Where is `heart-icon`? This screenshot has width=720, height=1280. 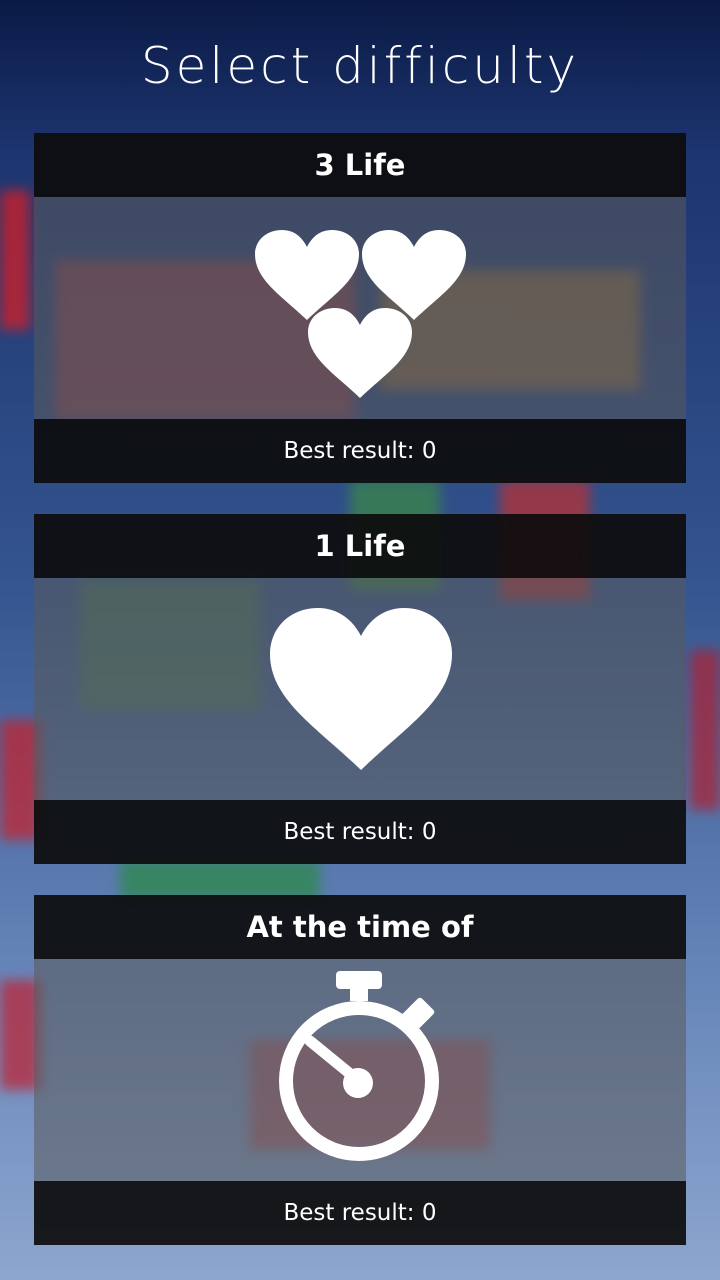
heart-icon is located at coordinates (361, 689).